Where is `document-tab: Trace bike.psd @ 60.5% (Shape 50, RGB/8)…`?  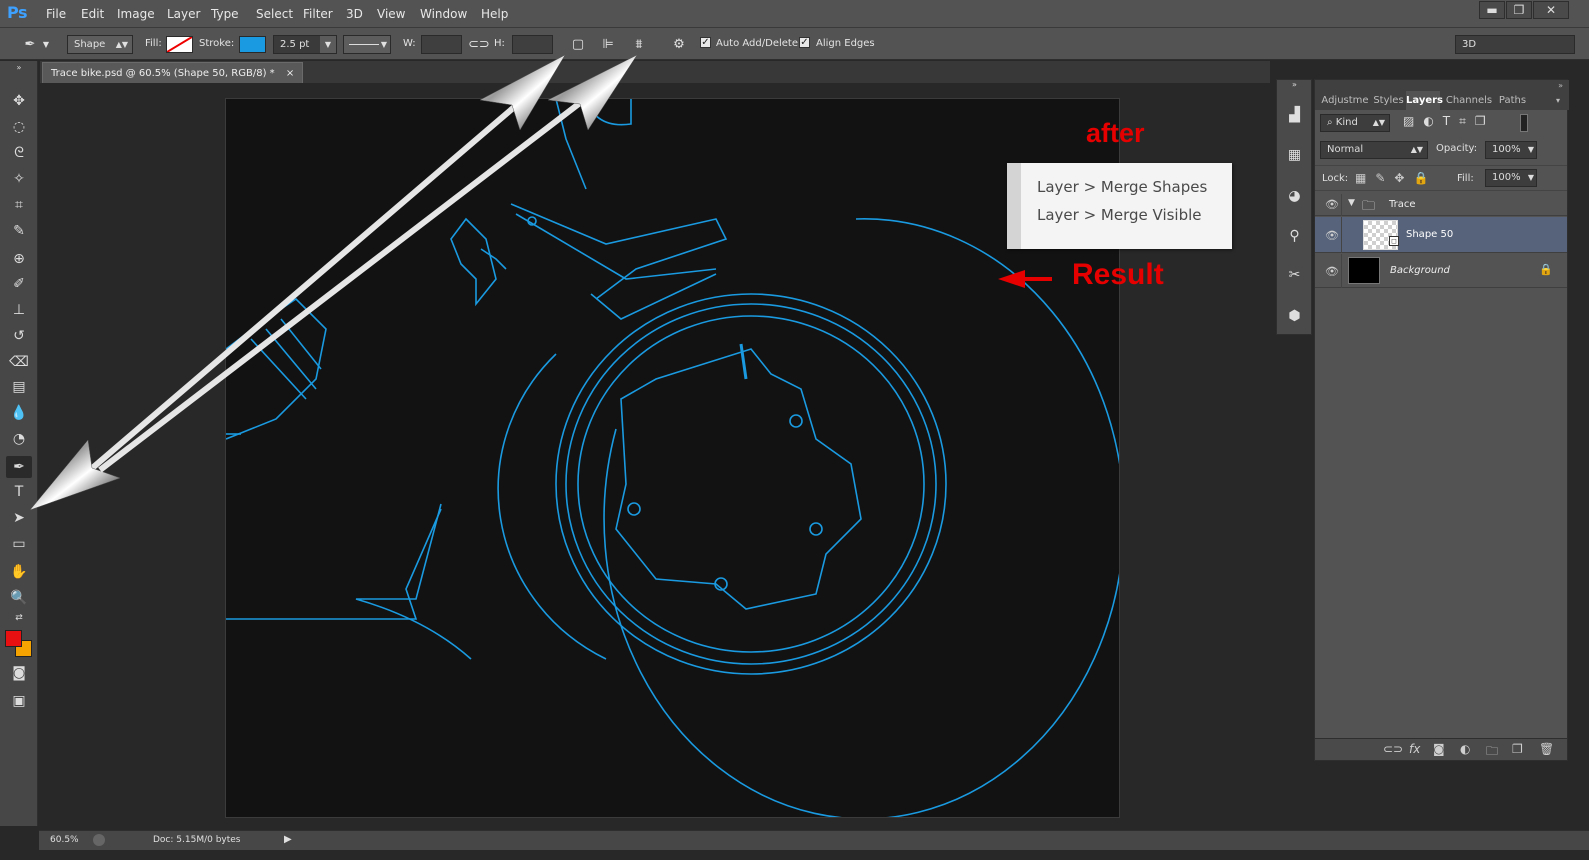
document-tab: Trace bike.psd @ 60.5% (Shape 50, RGB/8)… is located at coordinates (173, 72).